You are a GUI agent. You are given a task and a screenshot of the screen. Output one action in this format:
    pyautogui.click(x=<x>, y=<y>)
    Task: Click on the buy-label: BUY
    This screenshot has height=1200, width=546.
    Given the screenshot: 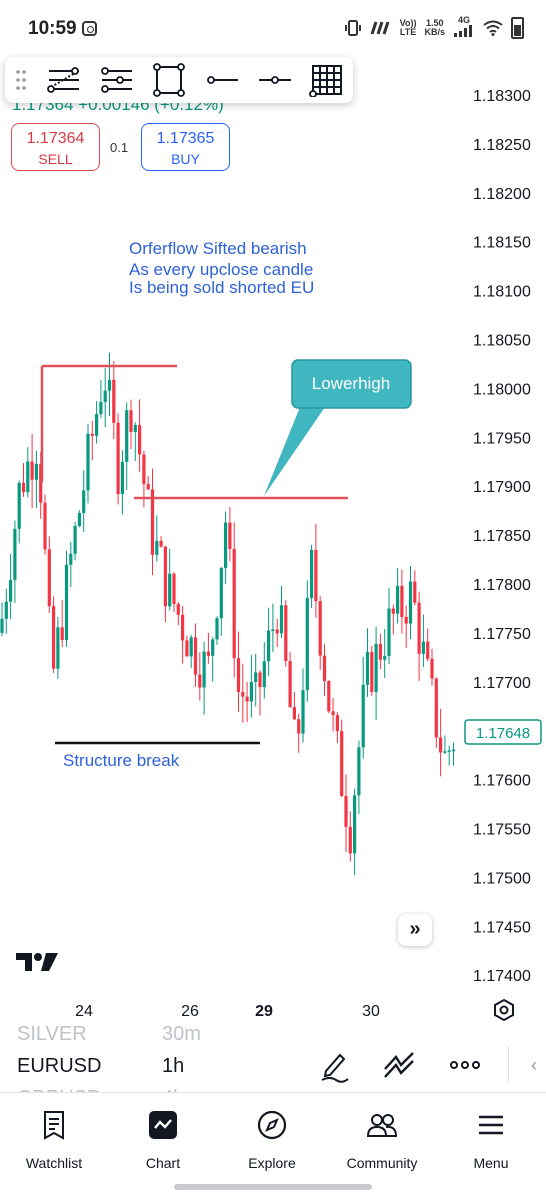 What is the action you would take?
    pyautogui.click(x=185, y=159)
    